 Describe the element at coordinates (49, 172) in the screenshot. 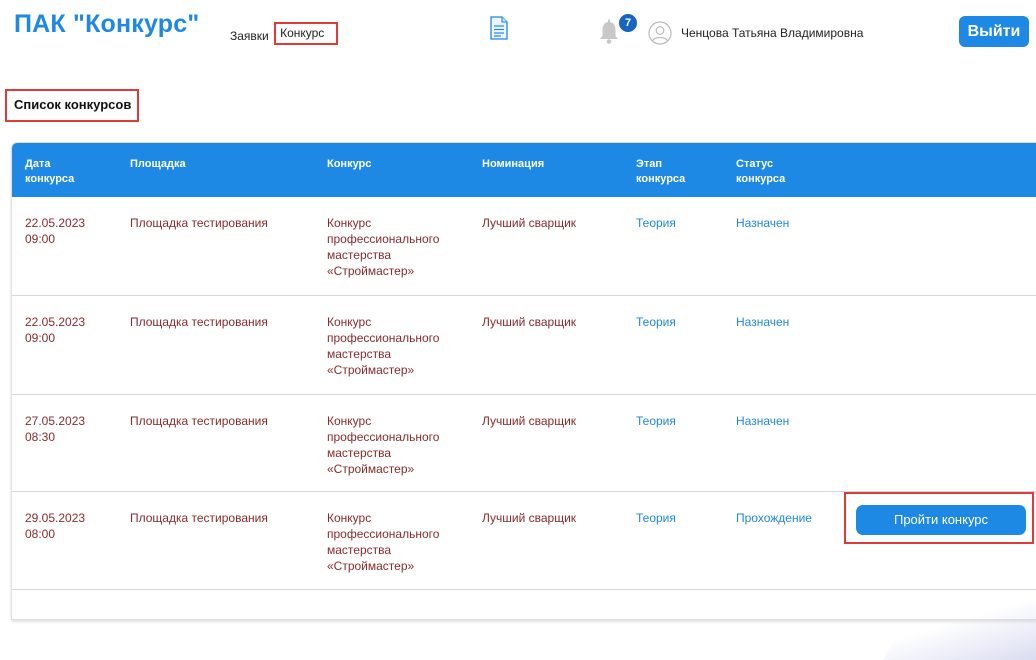

I see `col-date: Дата конкурса` at that location.